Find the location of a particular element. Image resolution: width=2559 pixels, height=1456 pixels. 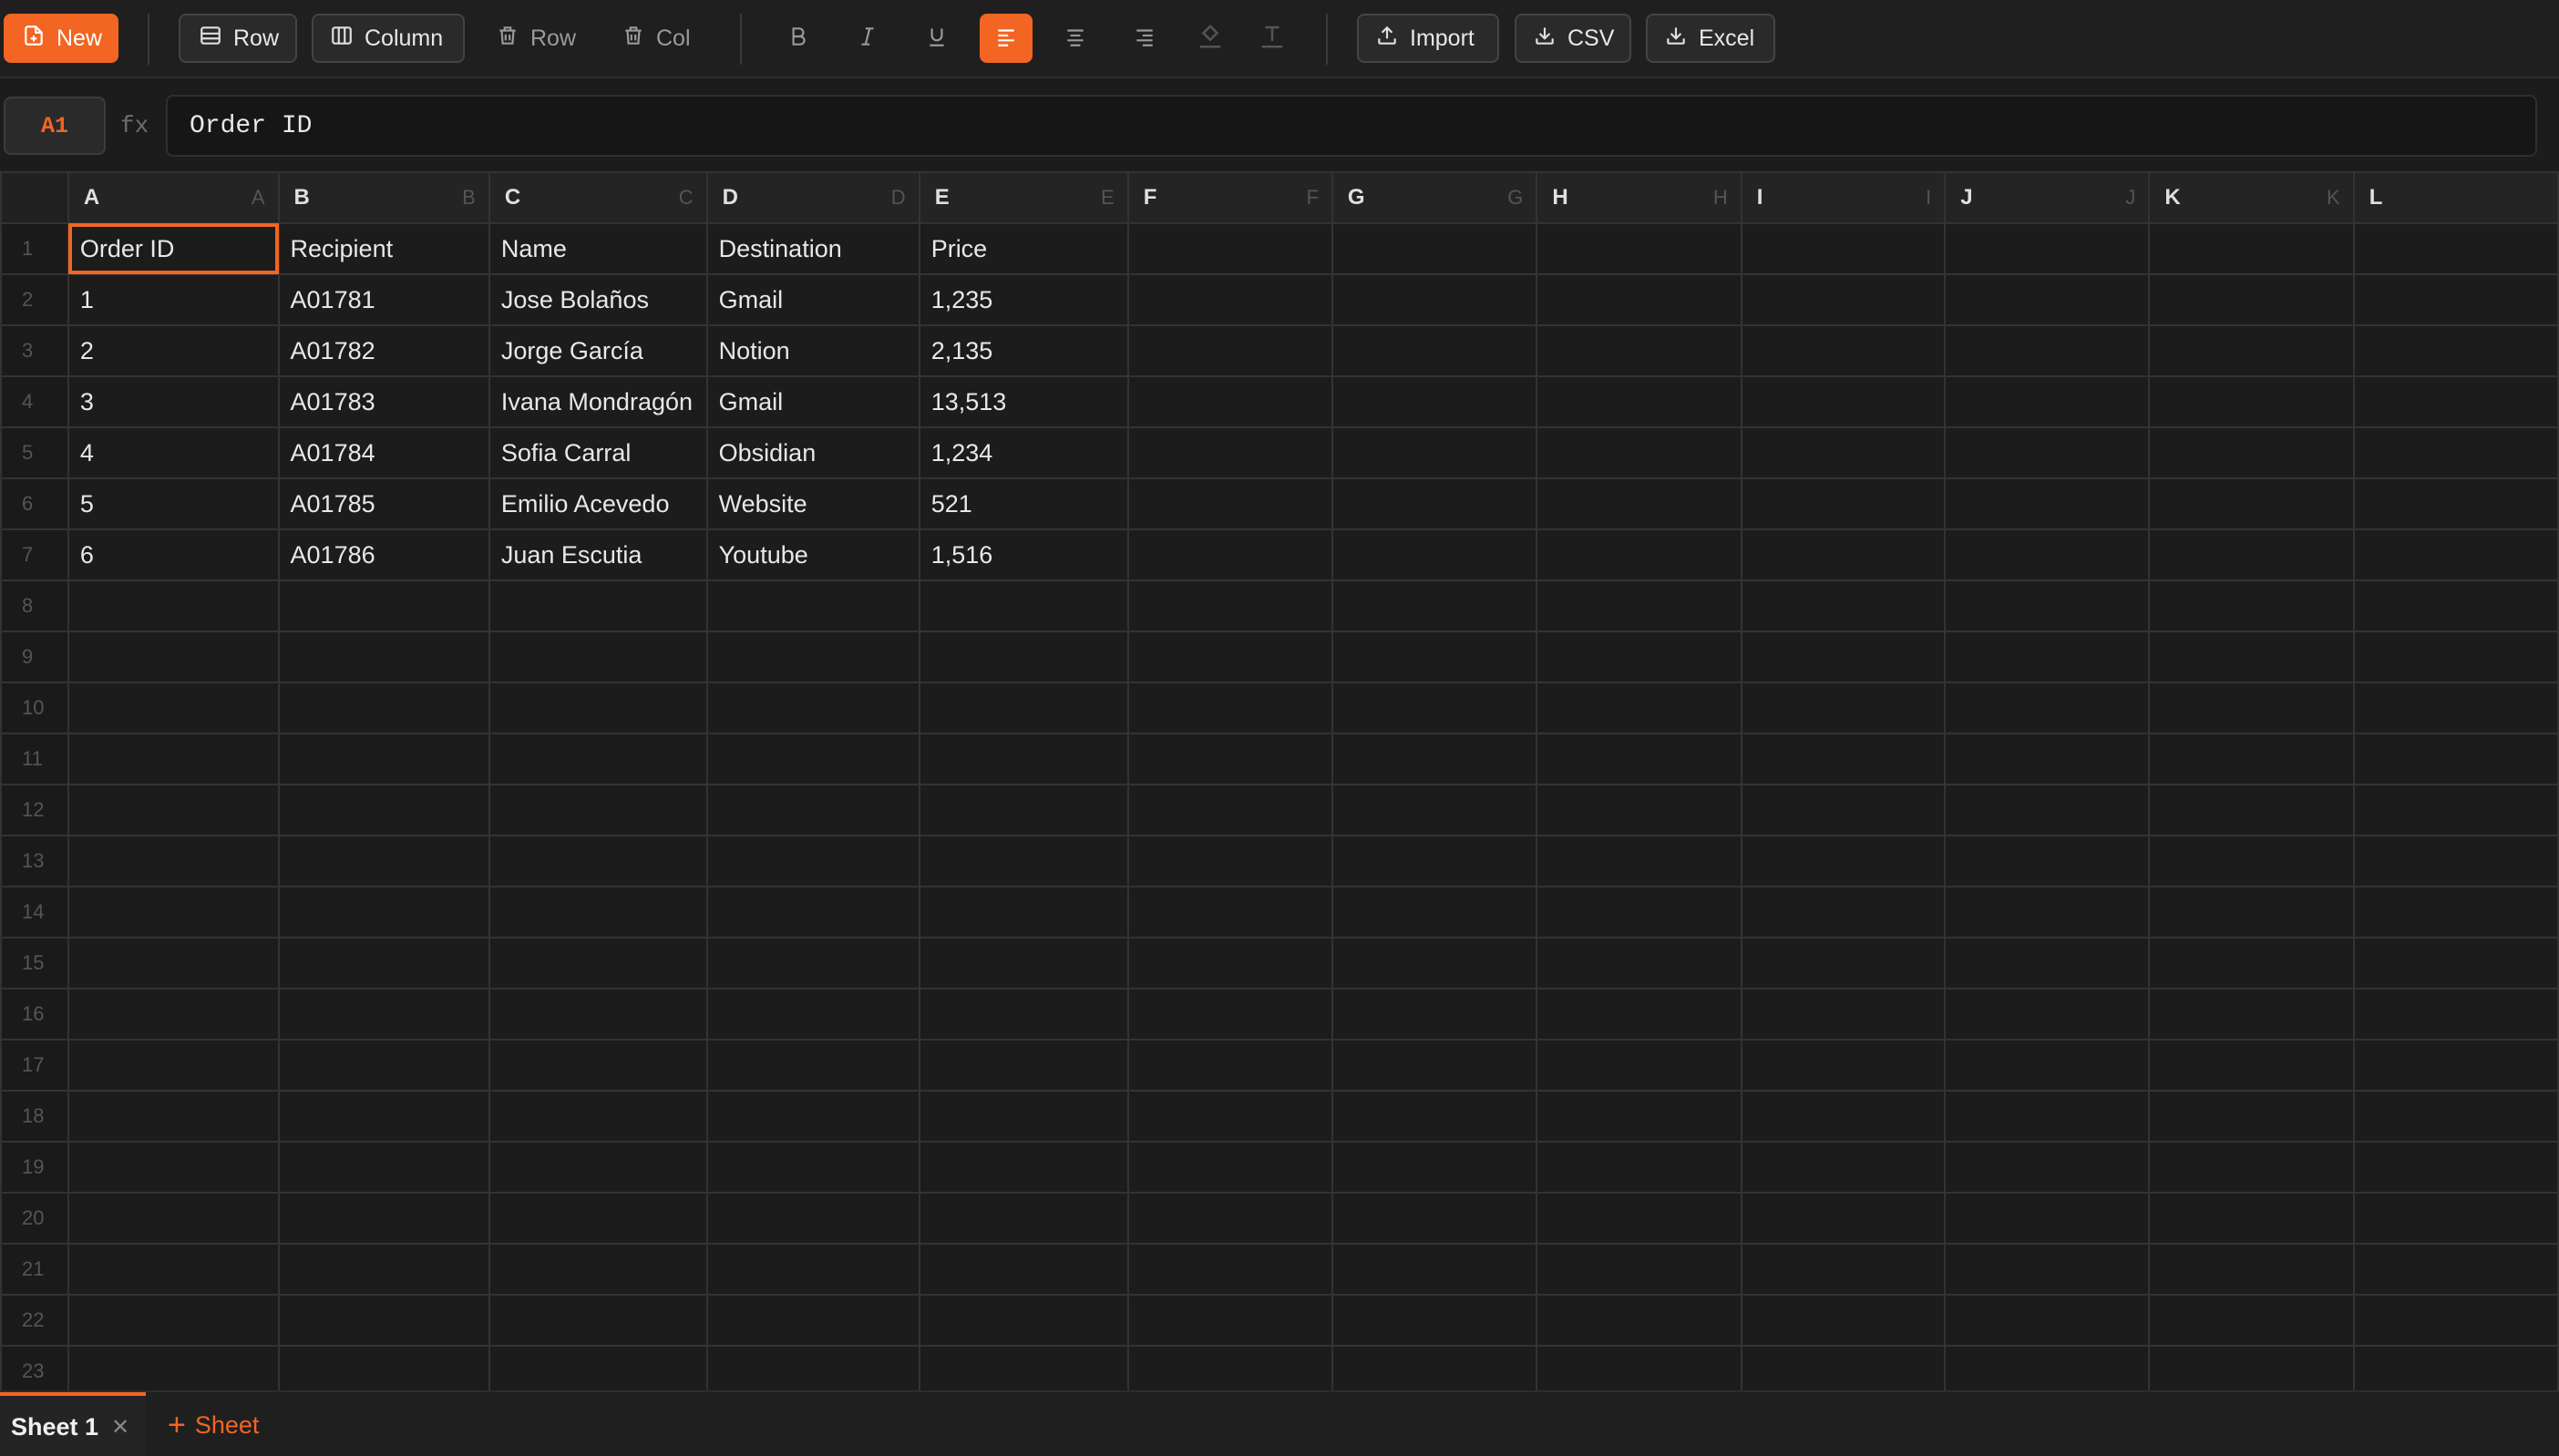

grid-cell: 13,513 is located at coordinates (1023, 401).